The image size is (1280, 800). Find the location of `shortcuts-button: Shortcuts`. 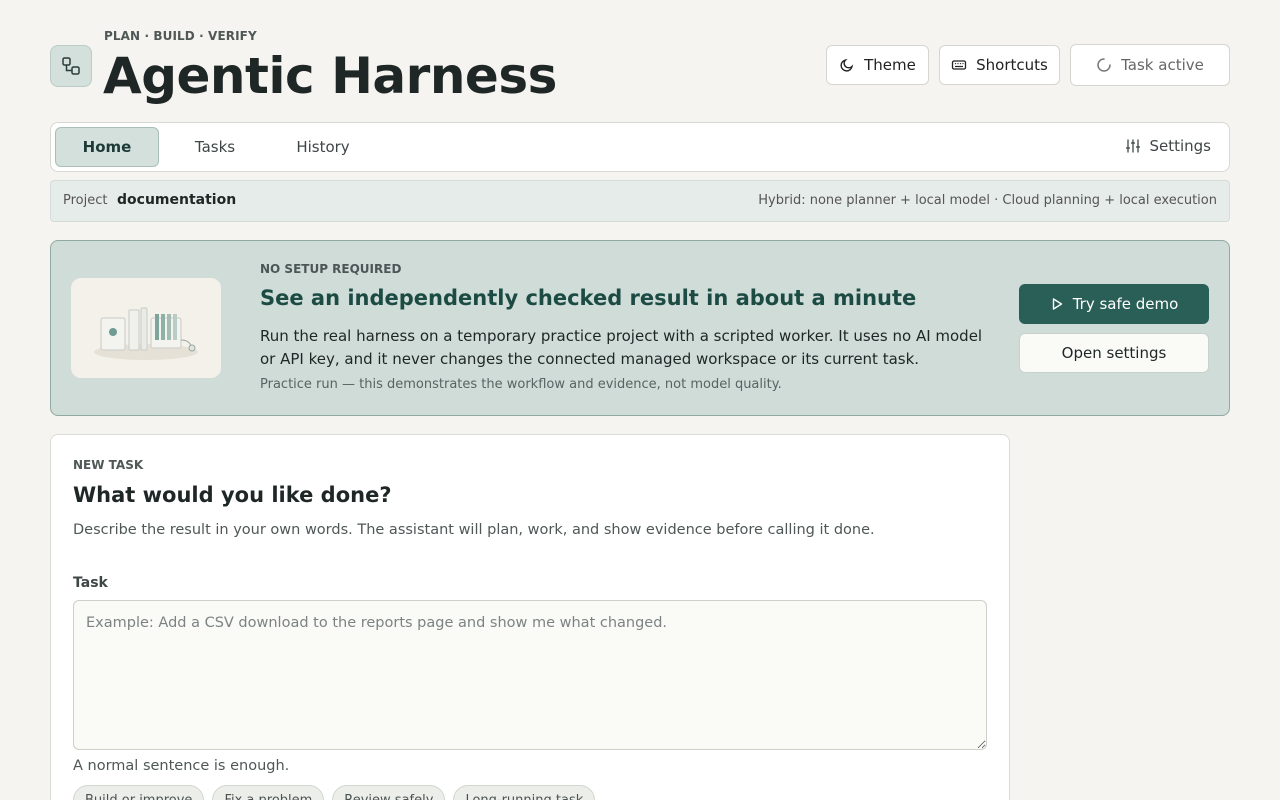

shortcuts-button: Shortcuts is located at coordinates (999, 65).